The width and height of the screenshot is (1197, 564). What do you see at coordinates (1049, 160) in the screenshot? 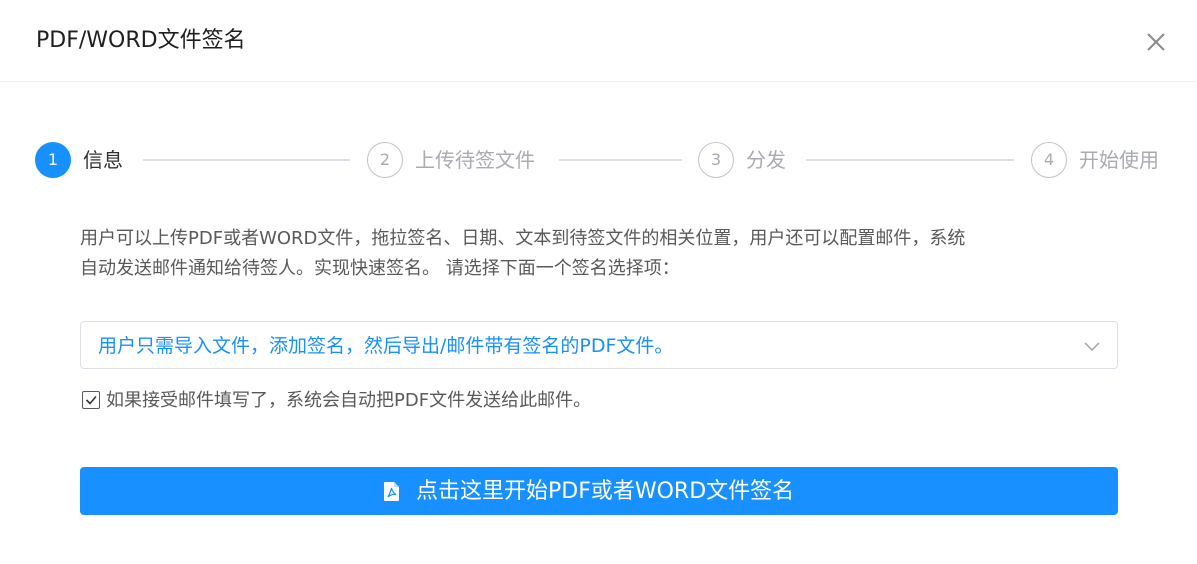
I see `step-4-number: 4` at bounding box center [1049, 160].